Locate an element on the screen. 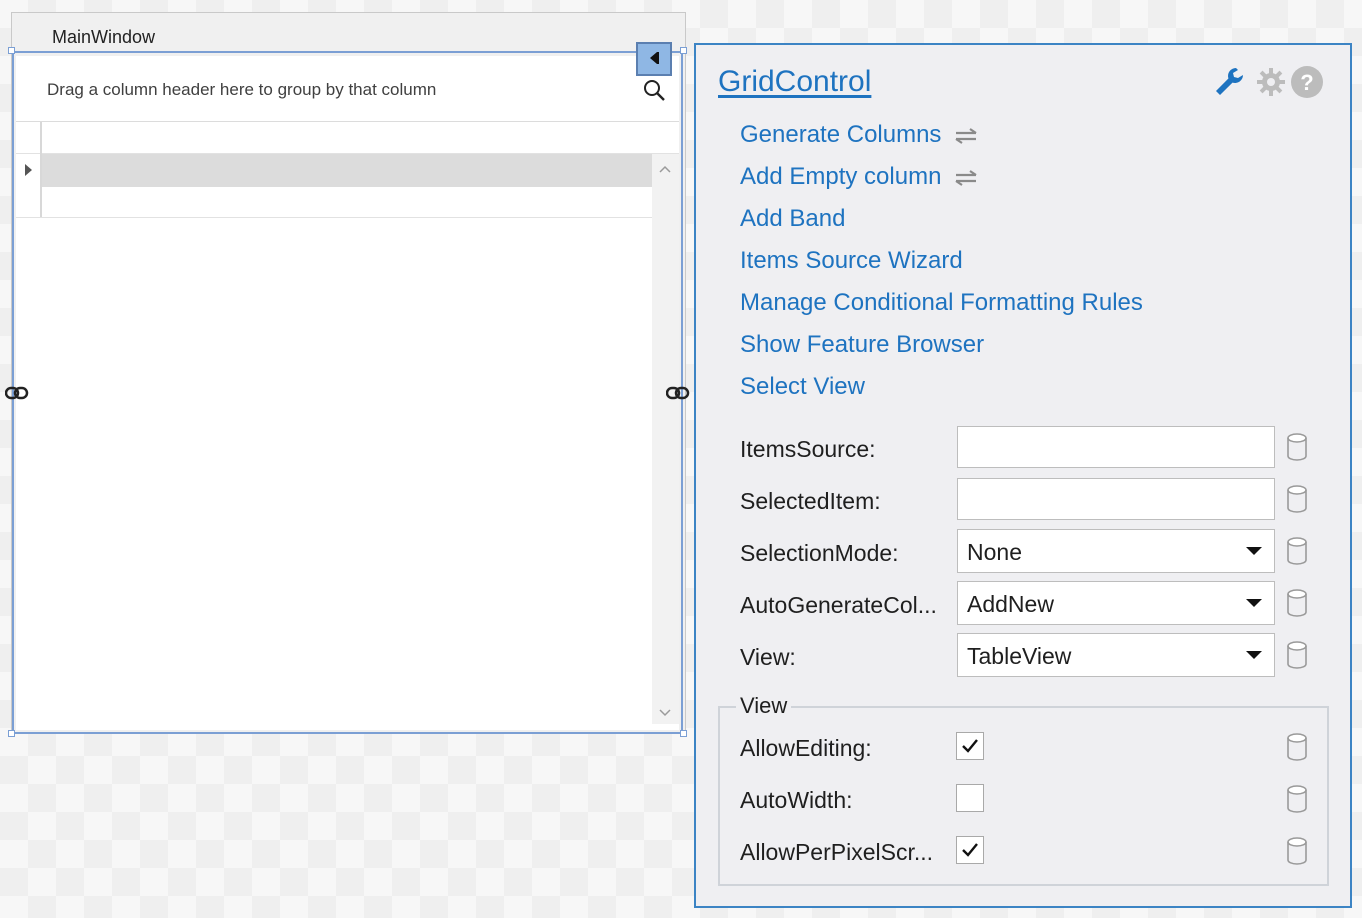  add-empty-column-label: Add Empty column is located at coordinates (841, 176).